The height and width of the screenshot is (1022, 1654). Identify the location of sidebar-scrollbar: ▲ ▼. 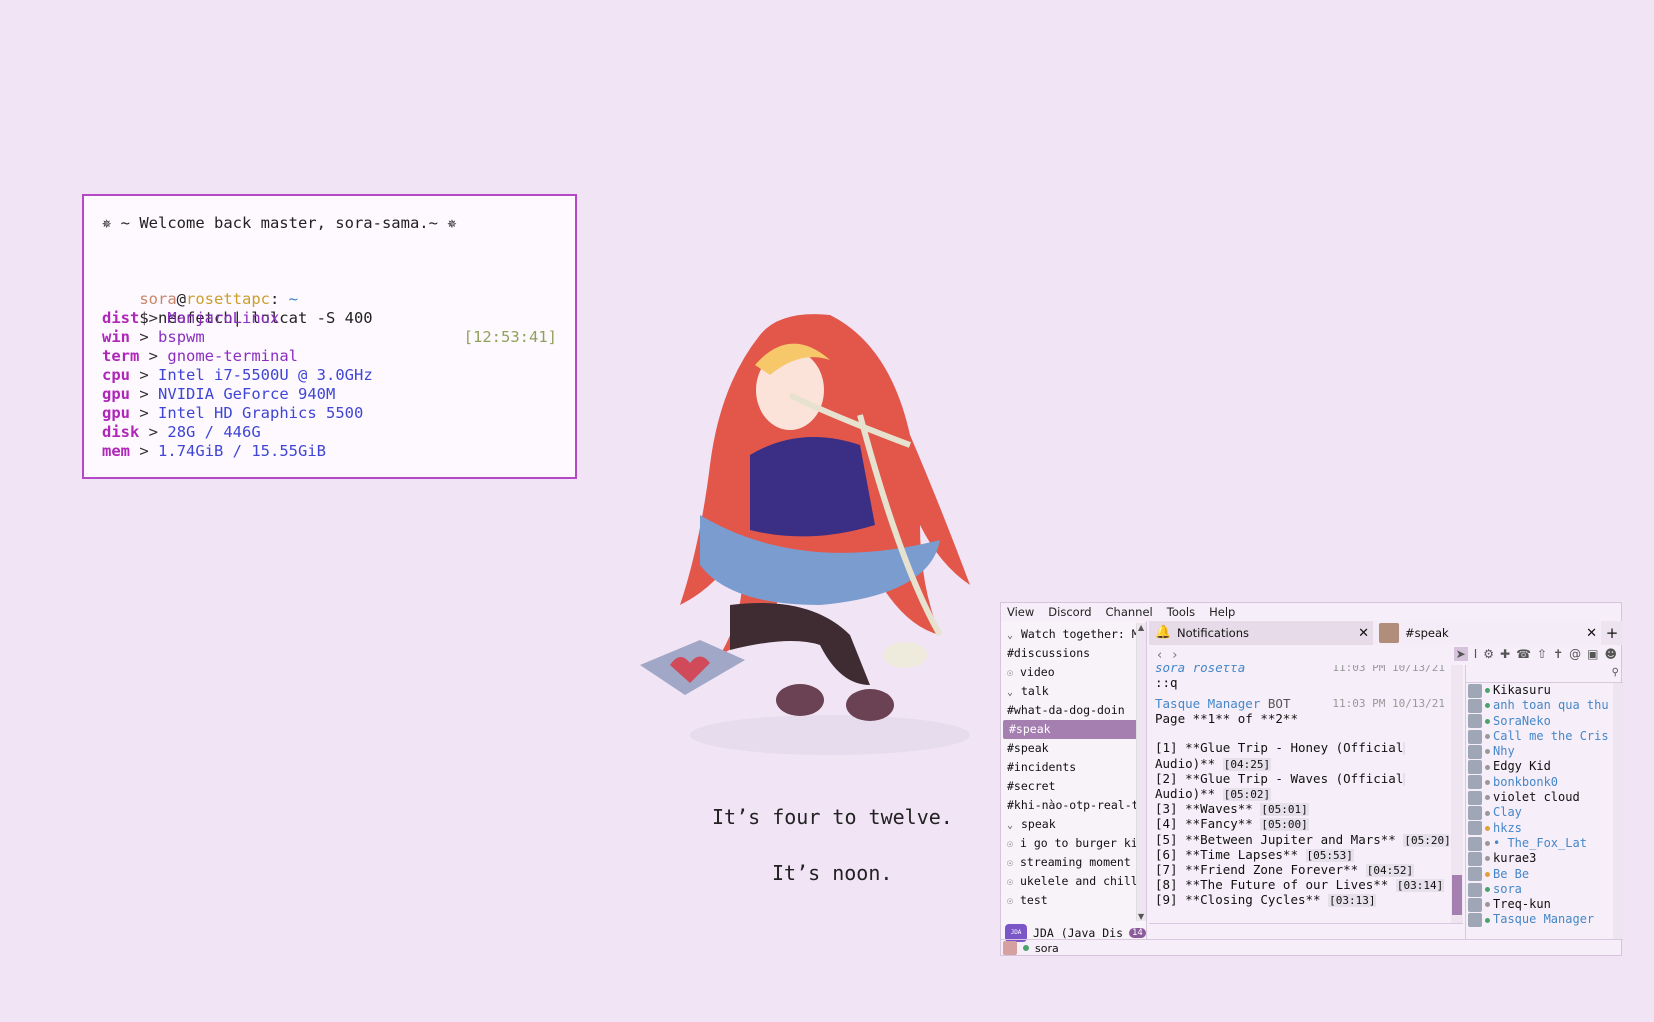
(1141, 772).